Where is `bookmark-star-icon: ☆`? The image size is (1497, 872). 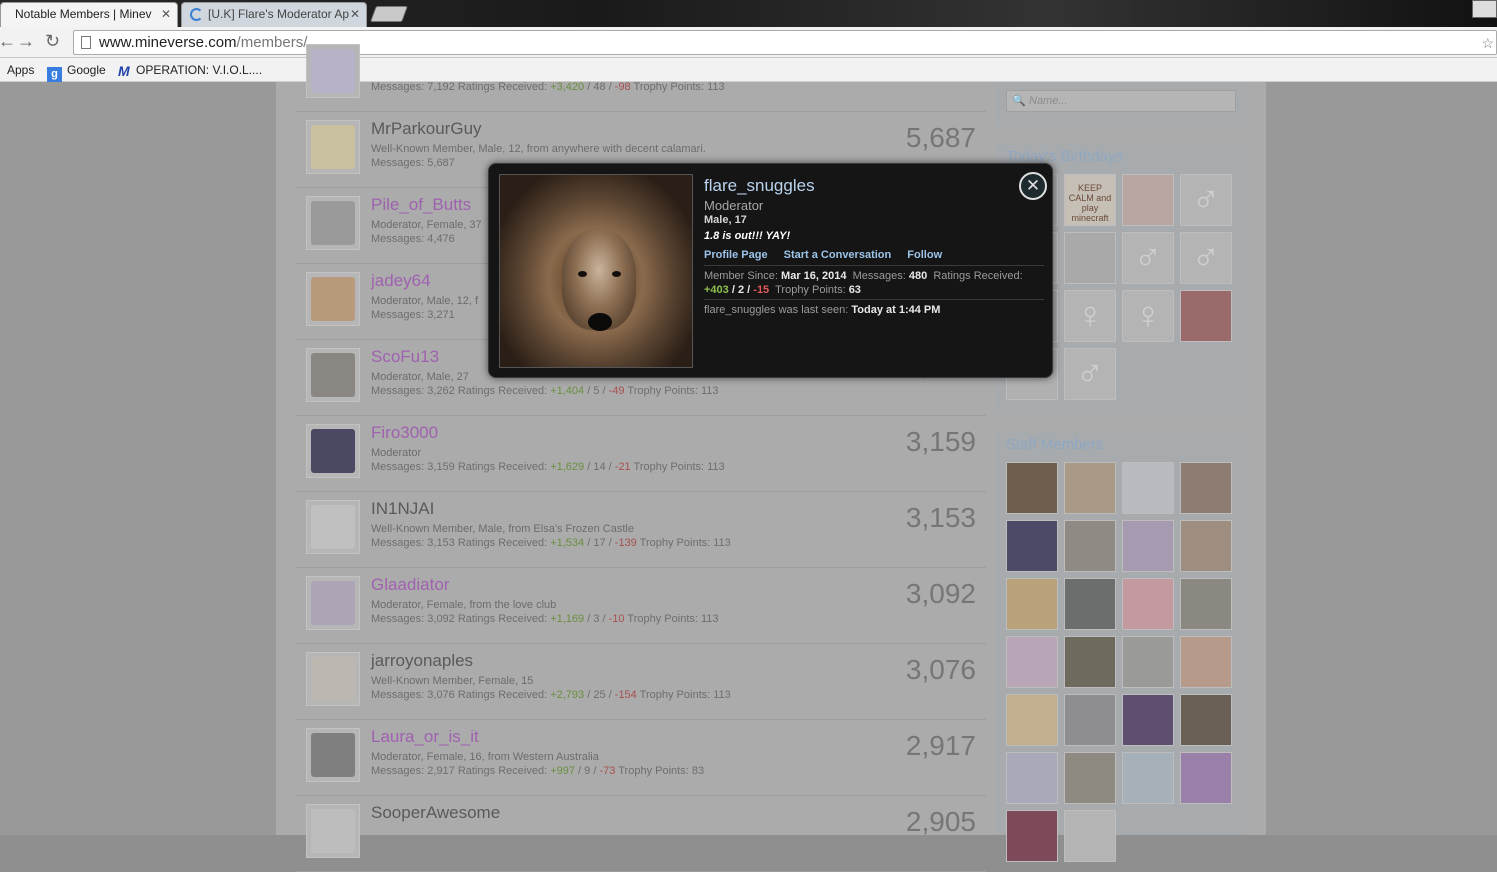
bookmark-star-icon: ☆ is located at coordinates (1487, 43).